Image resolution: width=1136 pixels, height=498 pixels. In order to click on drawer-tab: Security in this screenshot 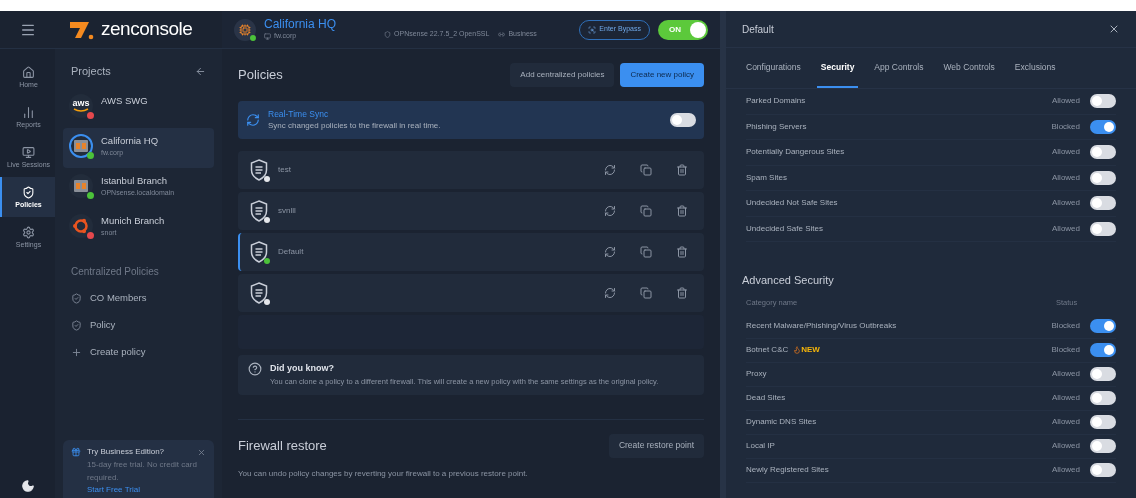, I will do `click(837, 68)`.